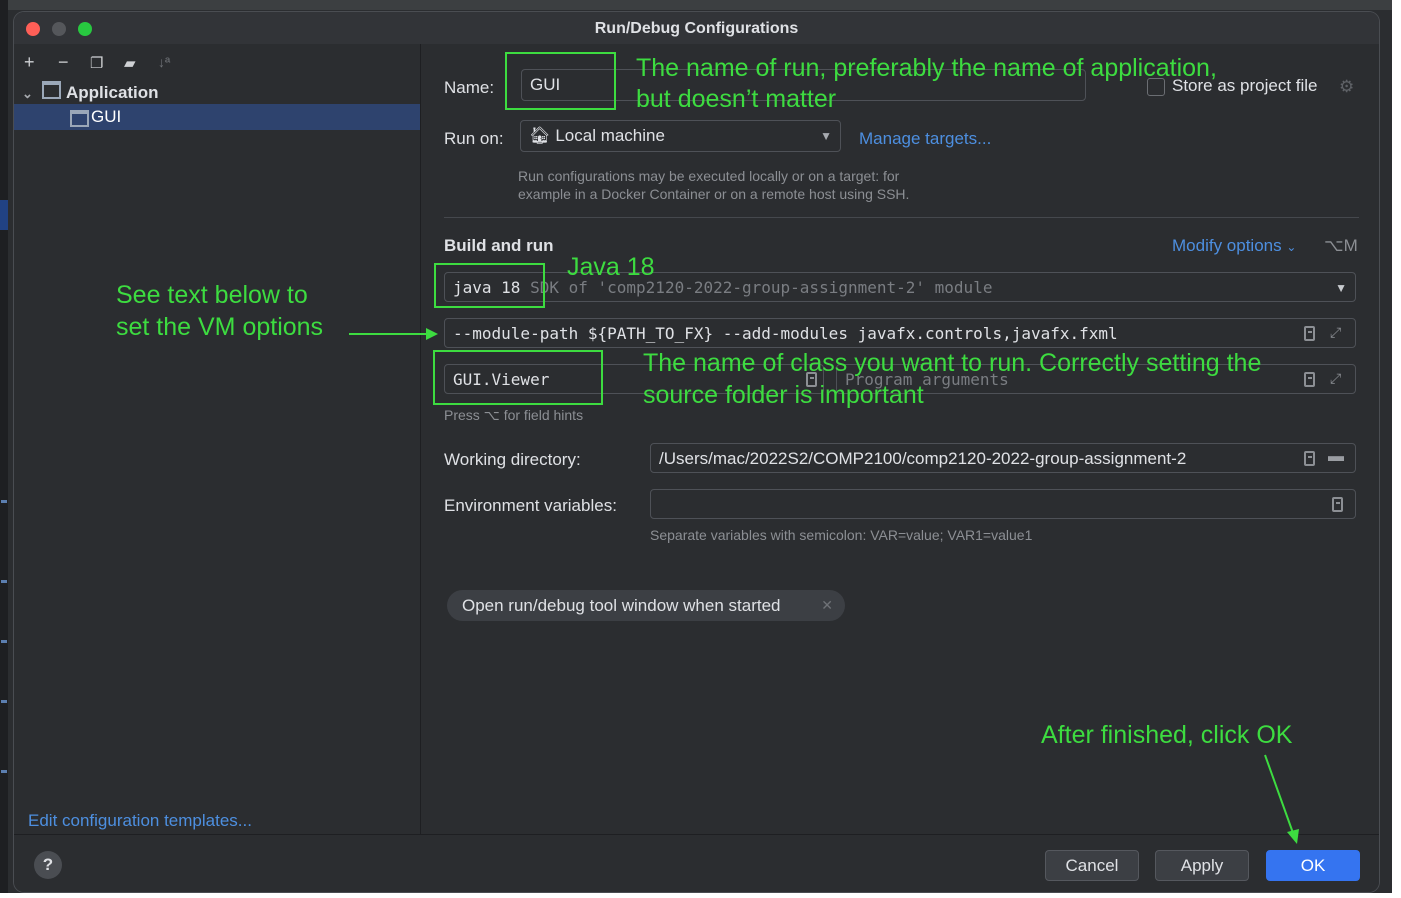 Image resolution: width=1401 pixels, height=898 pixels. I want to click on ok-arrow-line, so click(1279, 794).